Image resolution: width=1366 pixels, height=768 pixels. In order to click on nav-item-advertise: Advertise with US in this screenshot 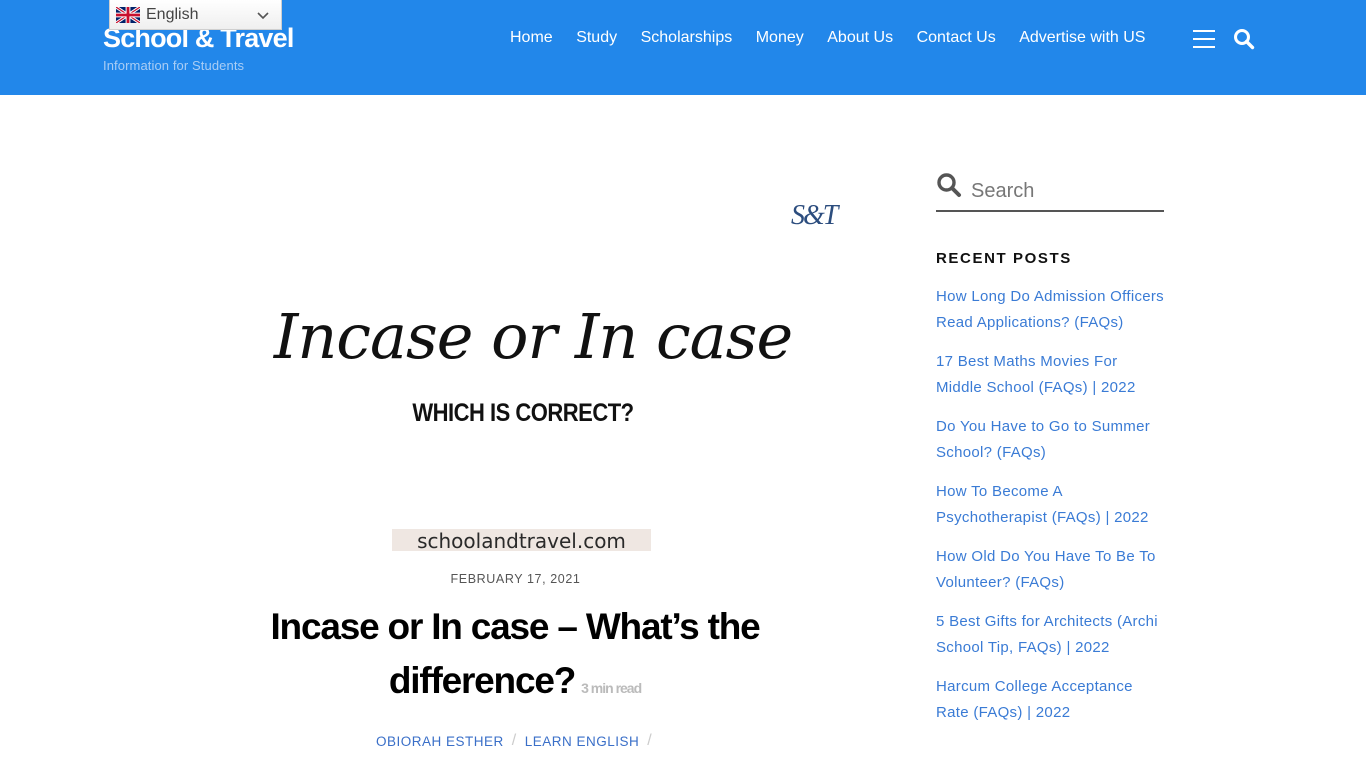, I will do `click(1082, 38)`.